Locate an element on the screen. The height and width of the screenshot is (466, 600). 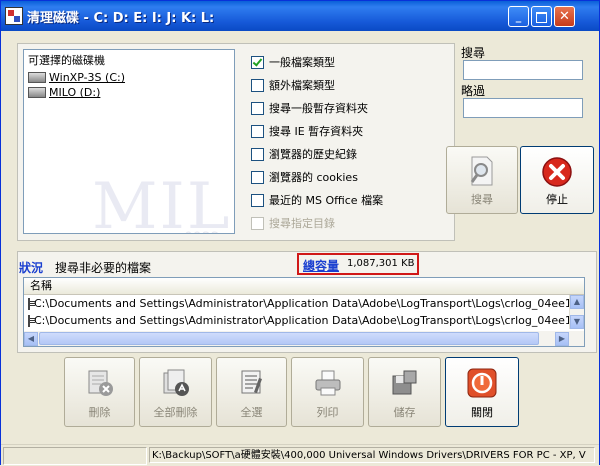
delete-all-button-label: 全部刪除 is located at coordinates (175, 412).